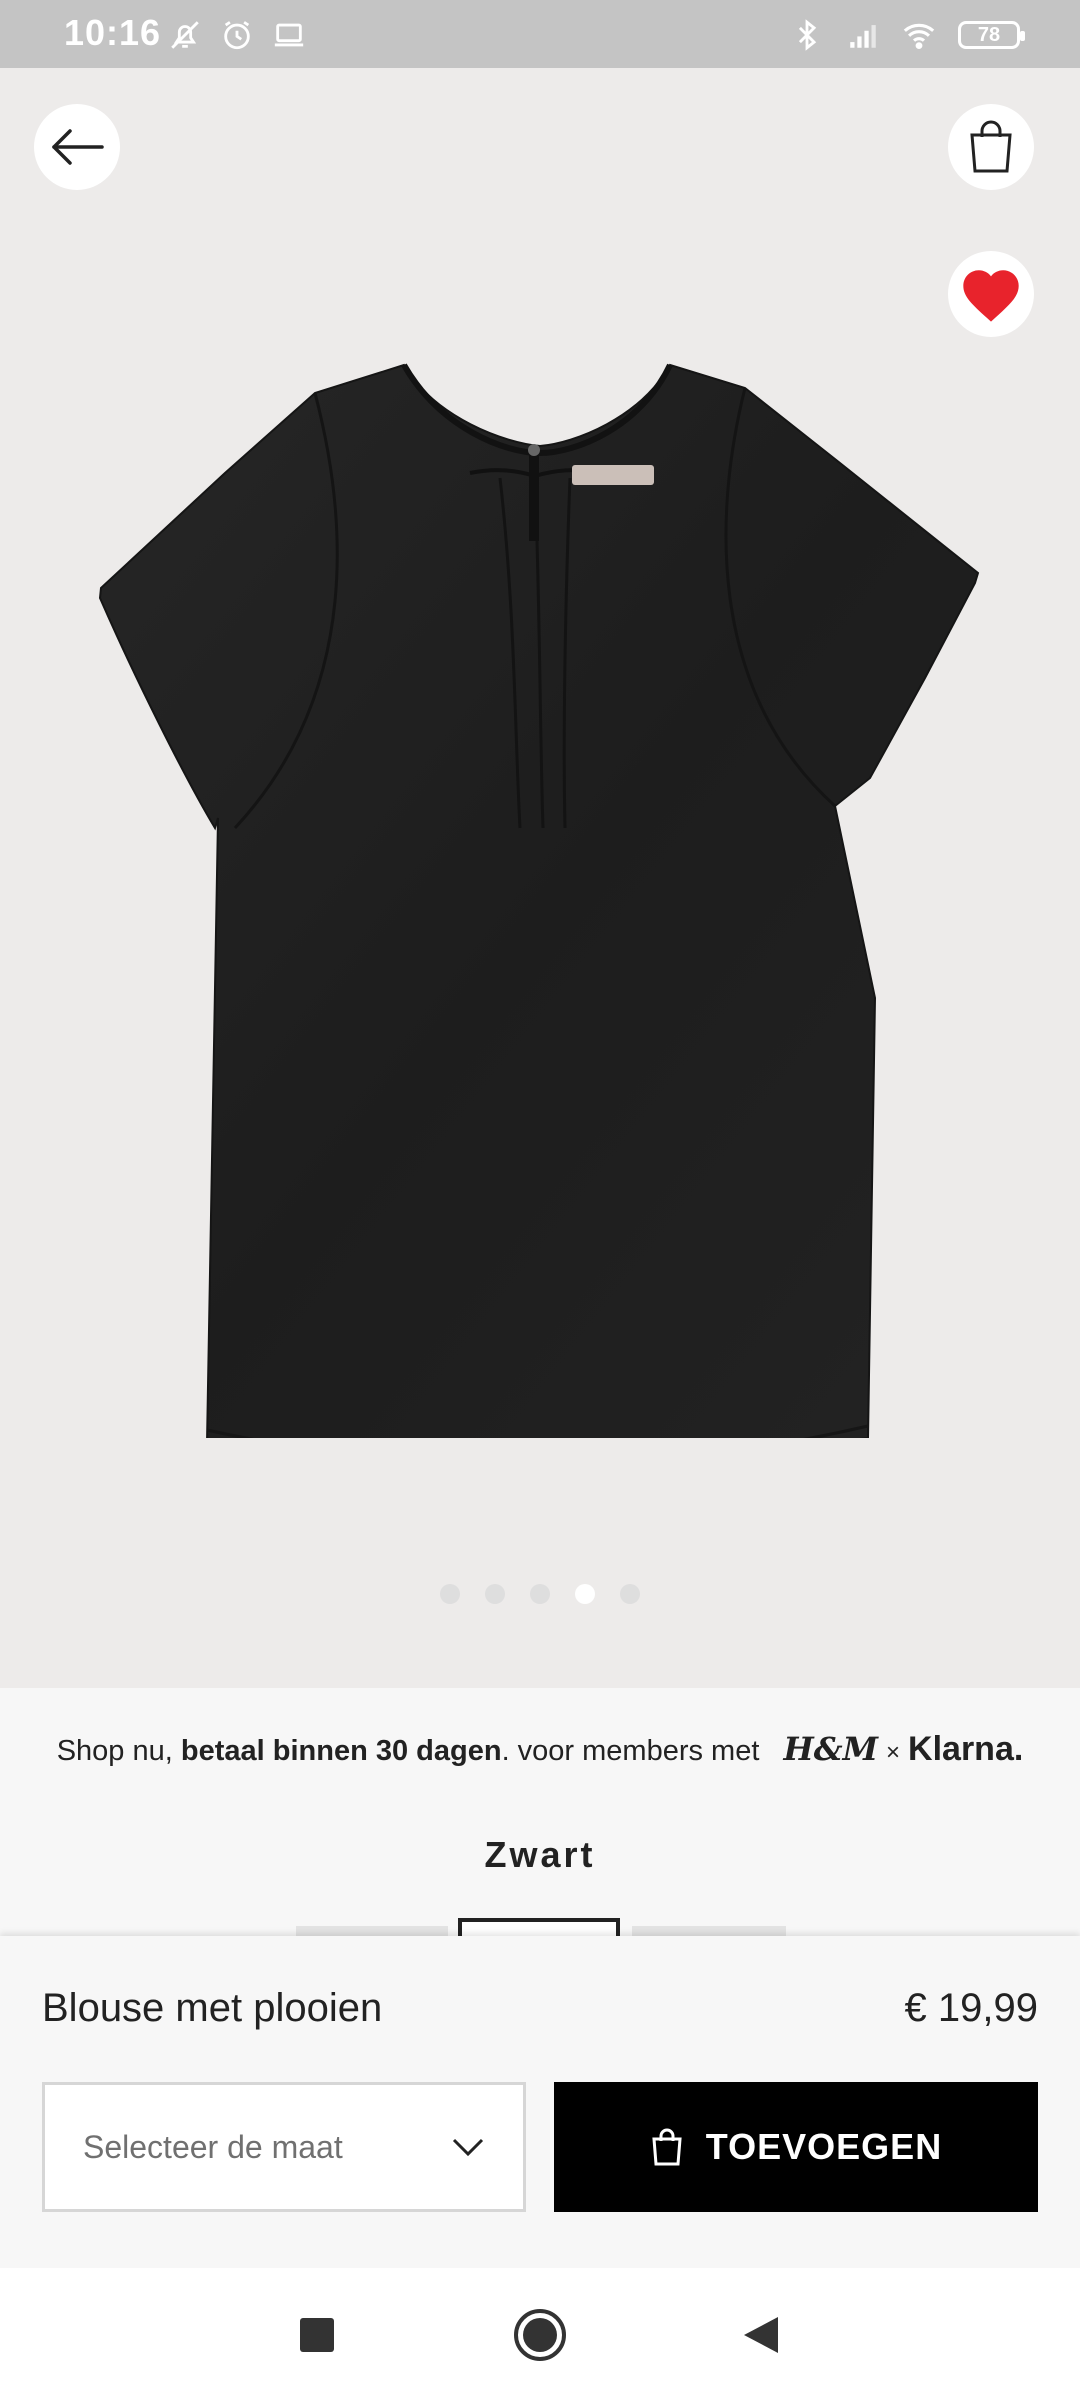 Image resolution: width=1080 pixels, height=2400 pixels. What do you see at coordinates (213, 2146) in the screenshot?
I see `size-select-placeholder: Selecteer de maat` at bounding box center [213, 2146].